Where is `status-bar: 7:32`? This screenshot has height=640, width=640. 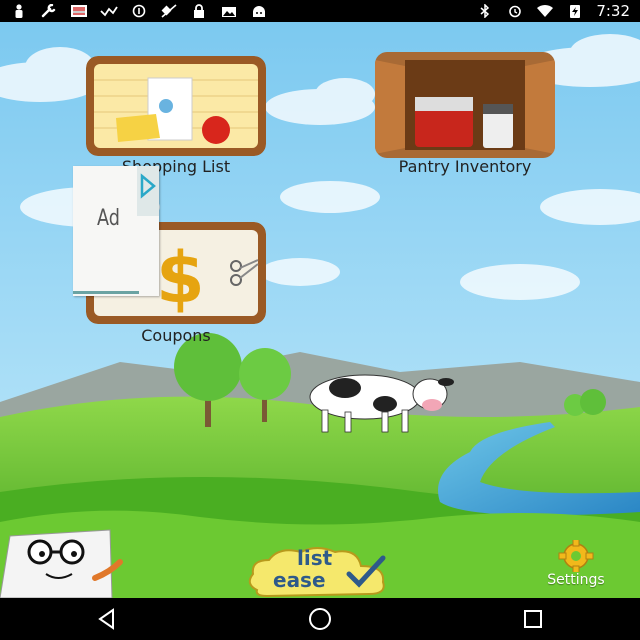 status-bar: 7:32 is located at coordinates (320, 11).